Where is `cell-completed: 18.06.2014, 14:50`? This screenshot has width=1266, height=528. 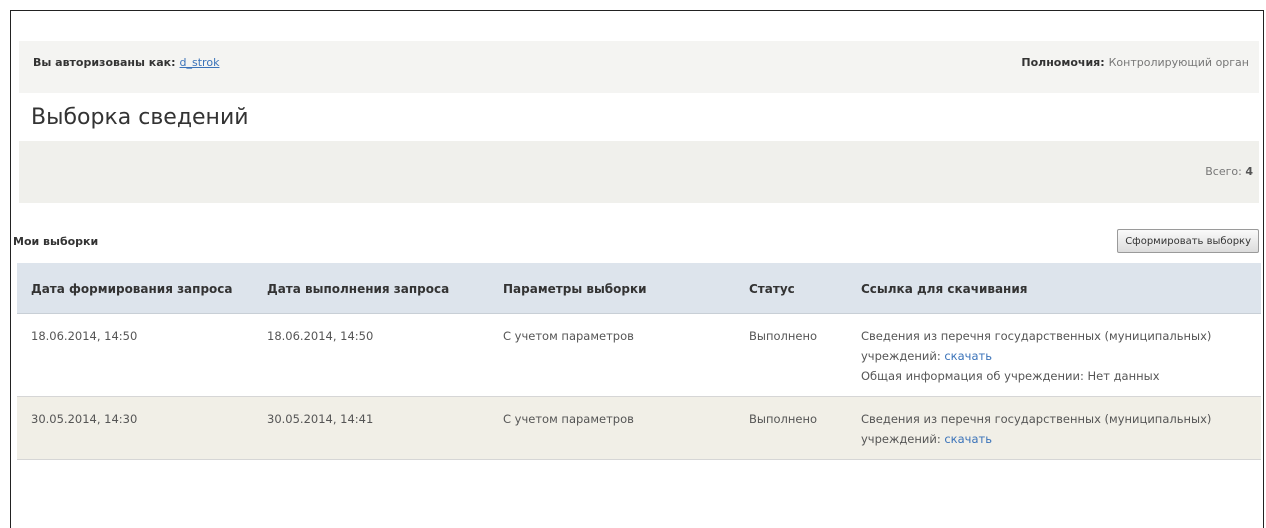 cell-completed: 18.06.2014, 14:50 is located at coordinates (371, 355).